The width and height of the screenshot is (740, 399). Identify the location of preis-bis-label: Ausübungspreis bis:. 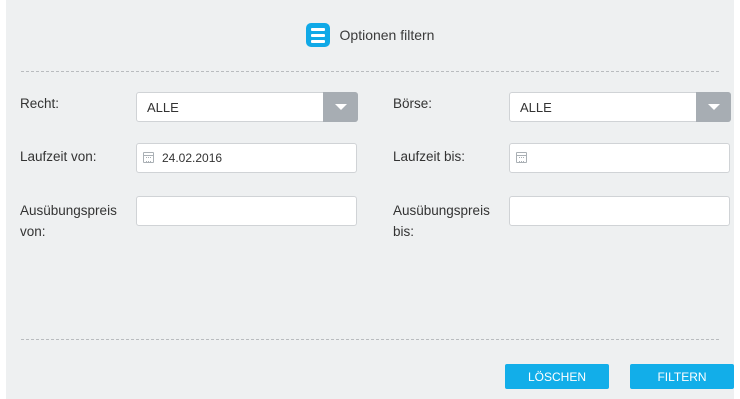
(450, 221).